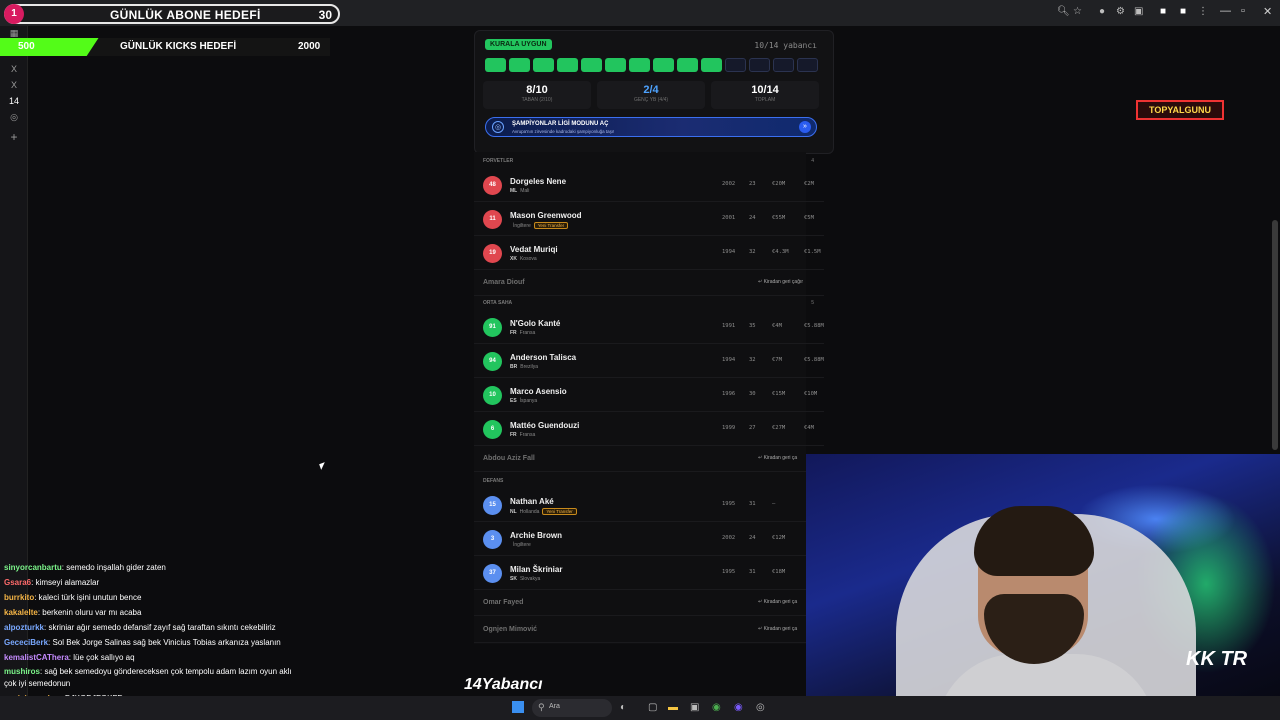 This screenshot has height=720, width=1280. I want to click on foreign-title: 14Yabancı, so click(503, 684).